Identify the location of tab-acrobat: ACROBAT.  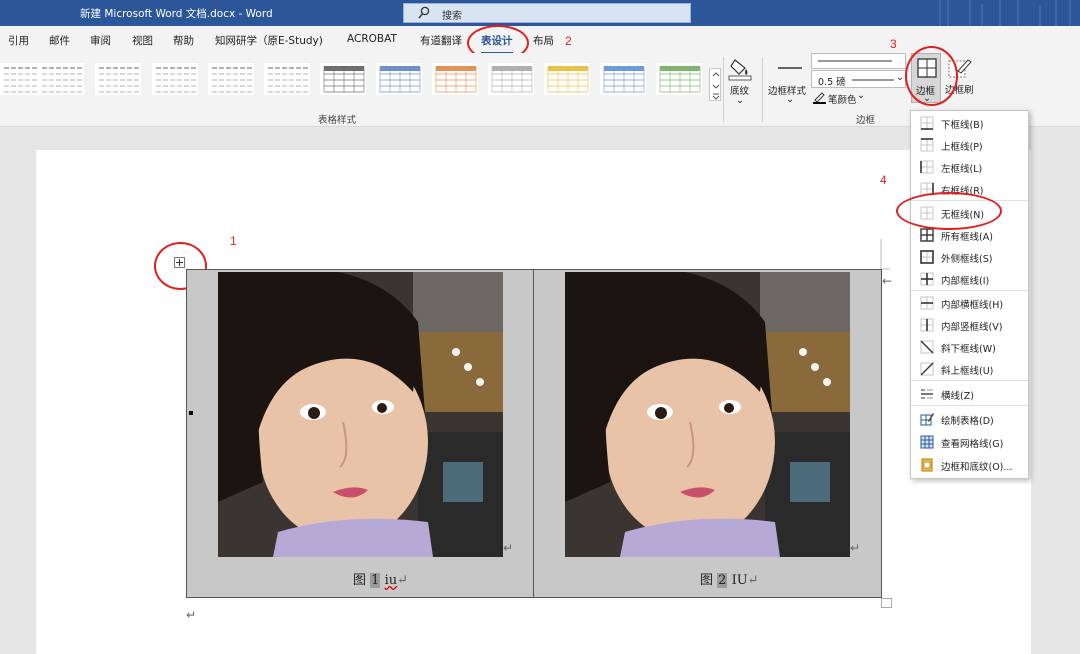
(372, 39).